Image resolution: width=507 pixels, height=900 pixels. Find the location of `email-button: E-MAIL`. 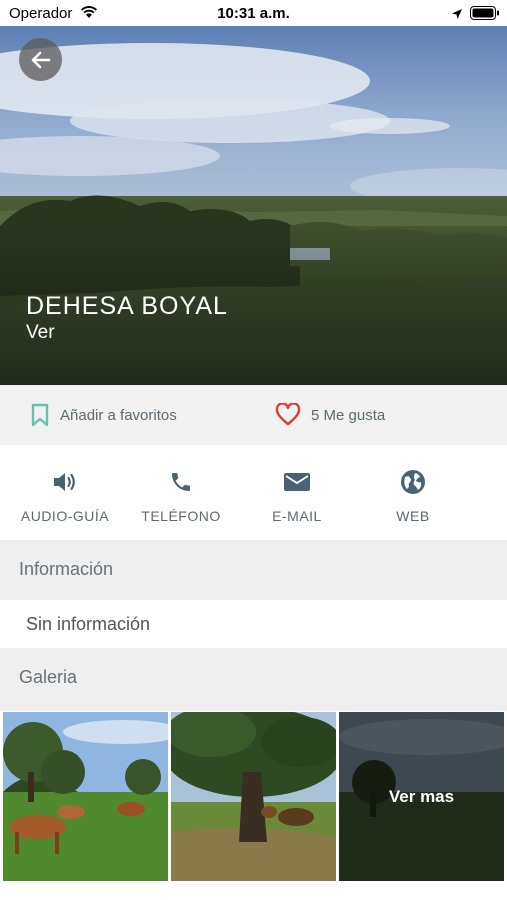

email-button: E-MAIL is located at coordinates (297, 493).